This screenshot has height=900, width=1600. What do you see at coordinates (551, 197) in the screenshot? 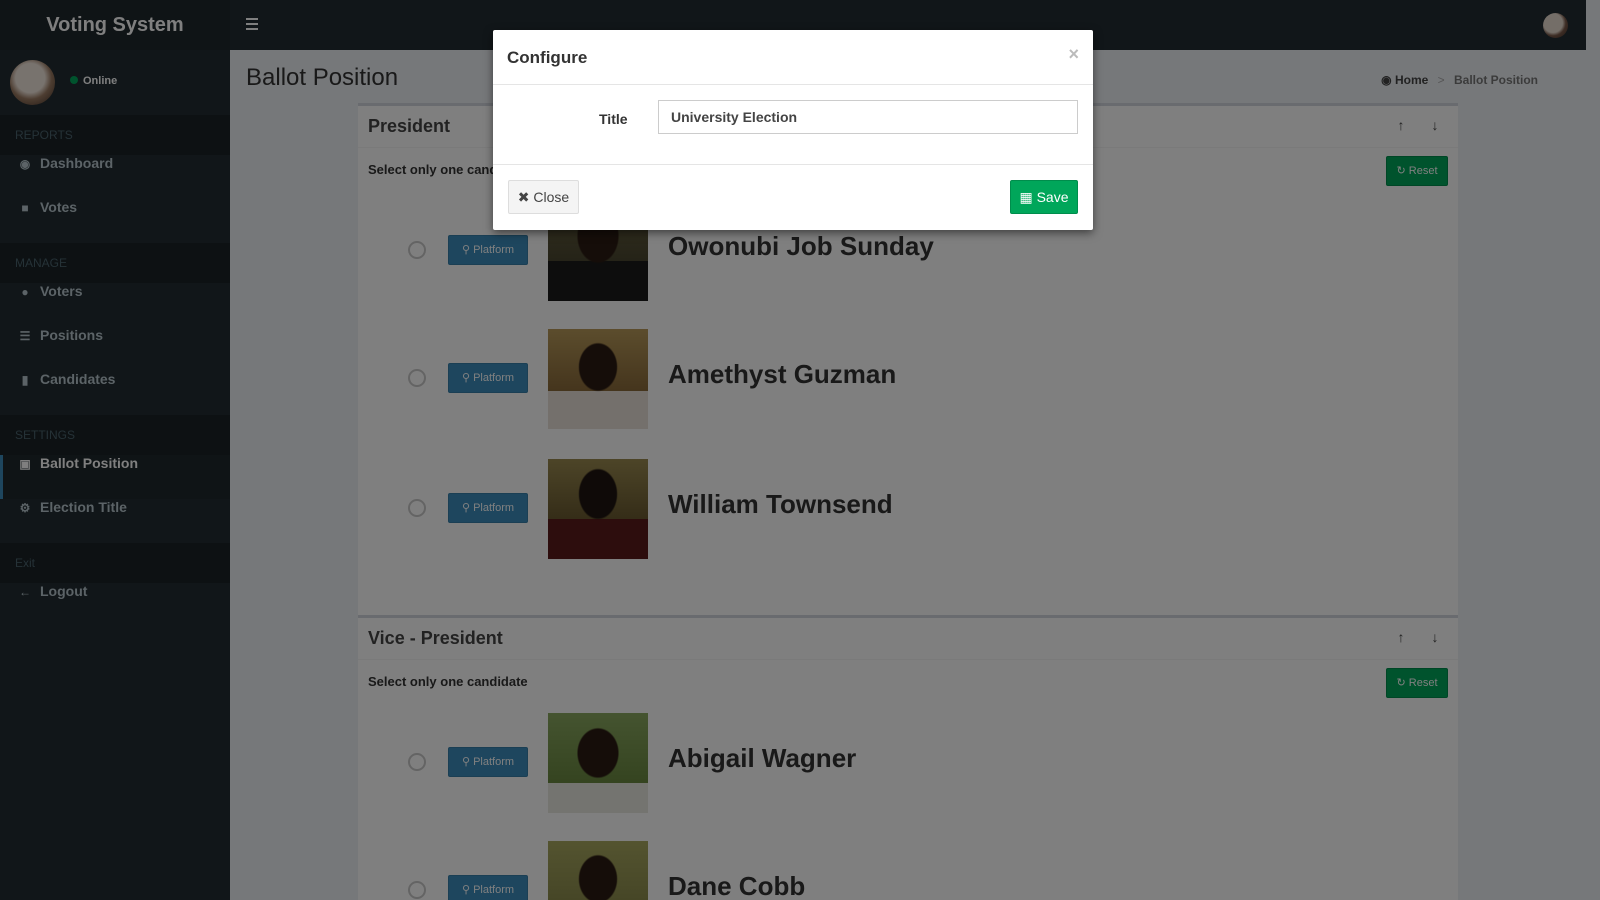
I see `close-button-label: Close` at bounding box center [551, 197].